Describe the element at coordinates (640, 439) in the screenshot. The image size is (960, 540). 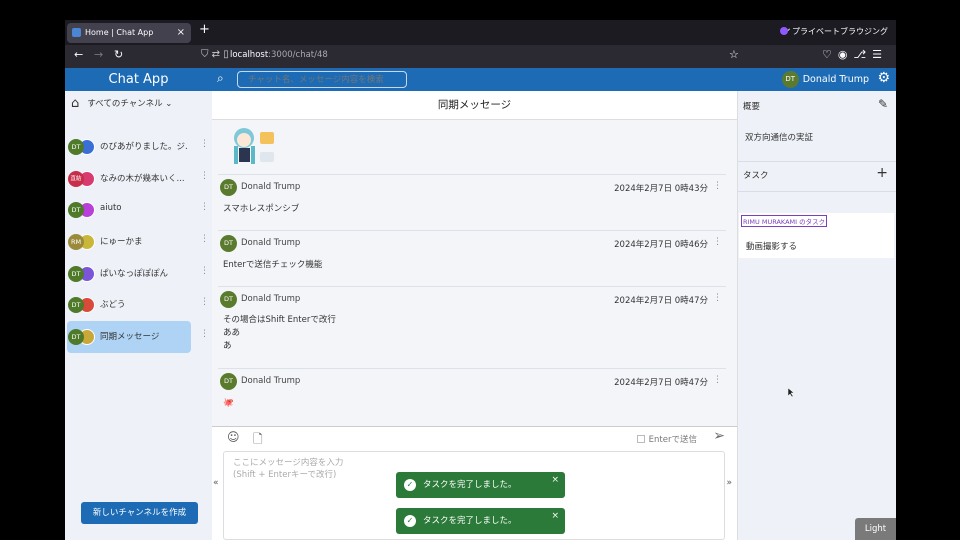
I see `enter-send-checkbox` at that location.